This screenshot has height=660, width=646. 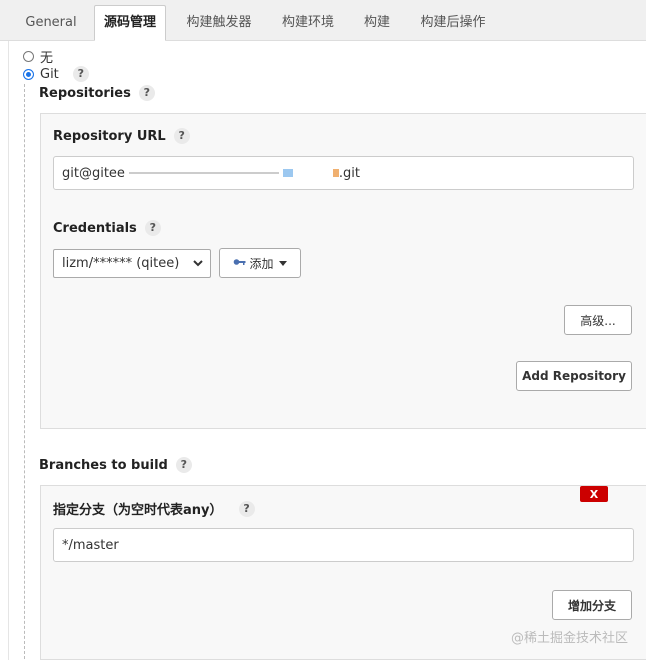 I want to click on tab-bar: General 源码管理 构建触发器 构建环境 构建 构建后操作, so click(x=323, y=20).